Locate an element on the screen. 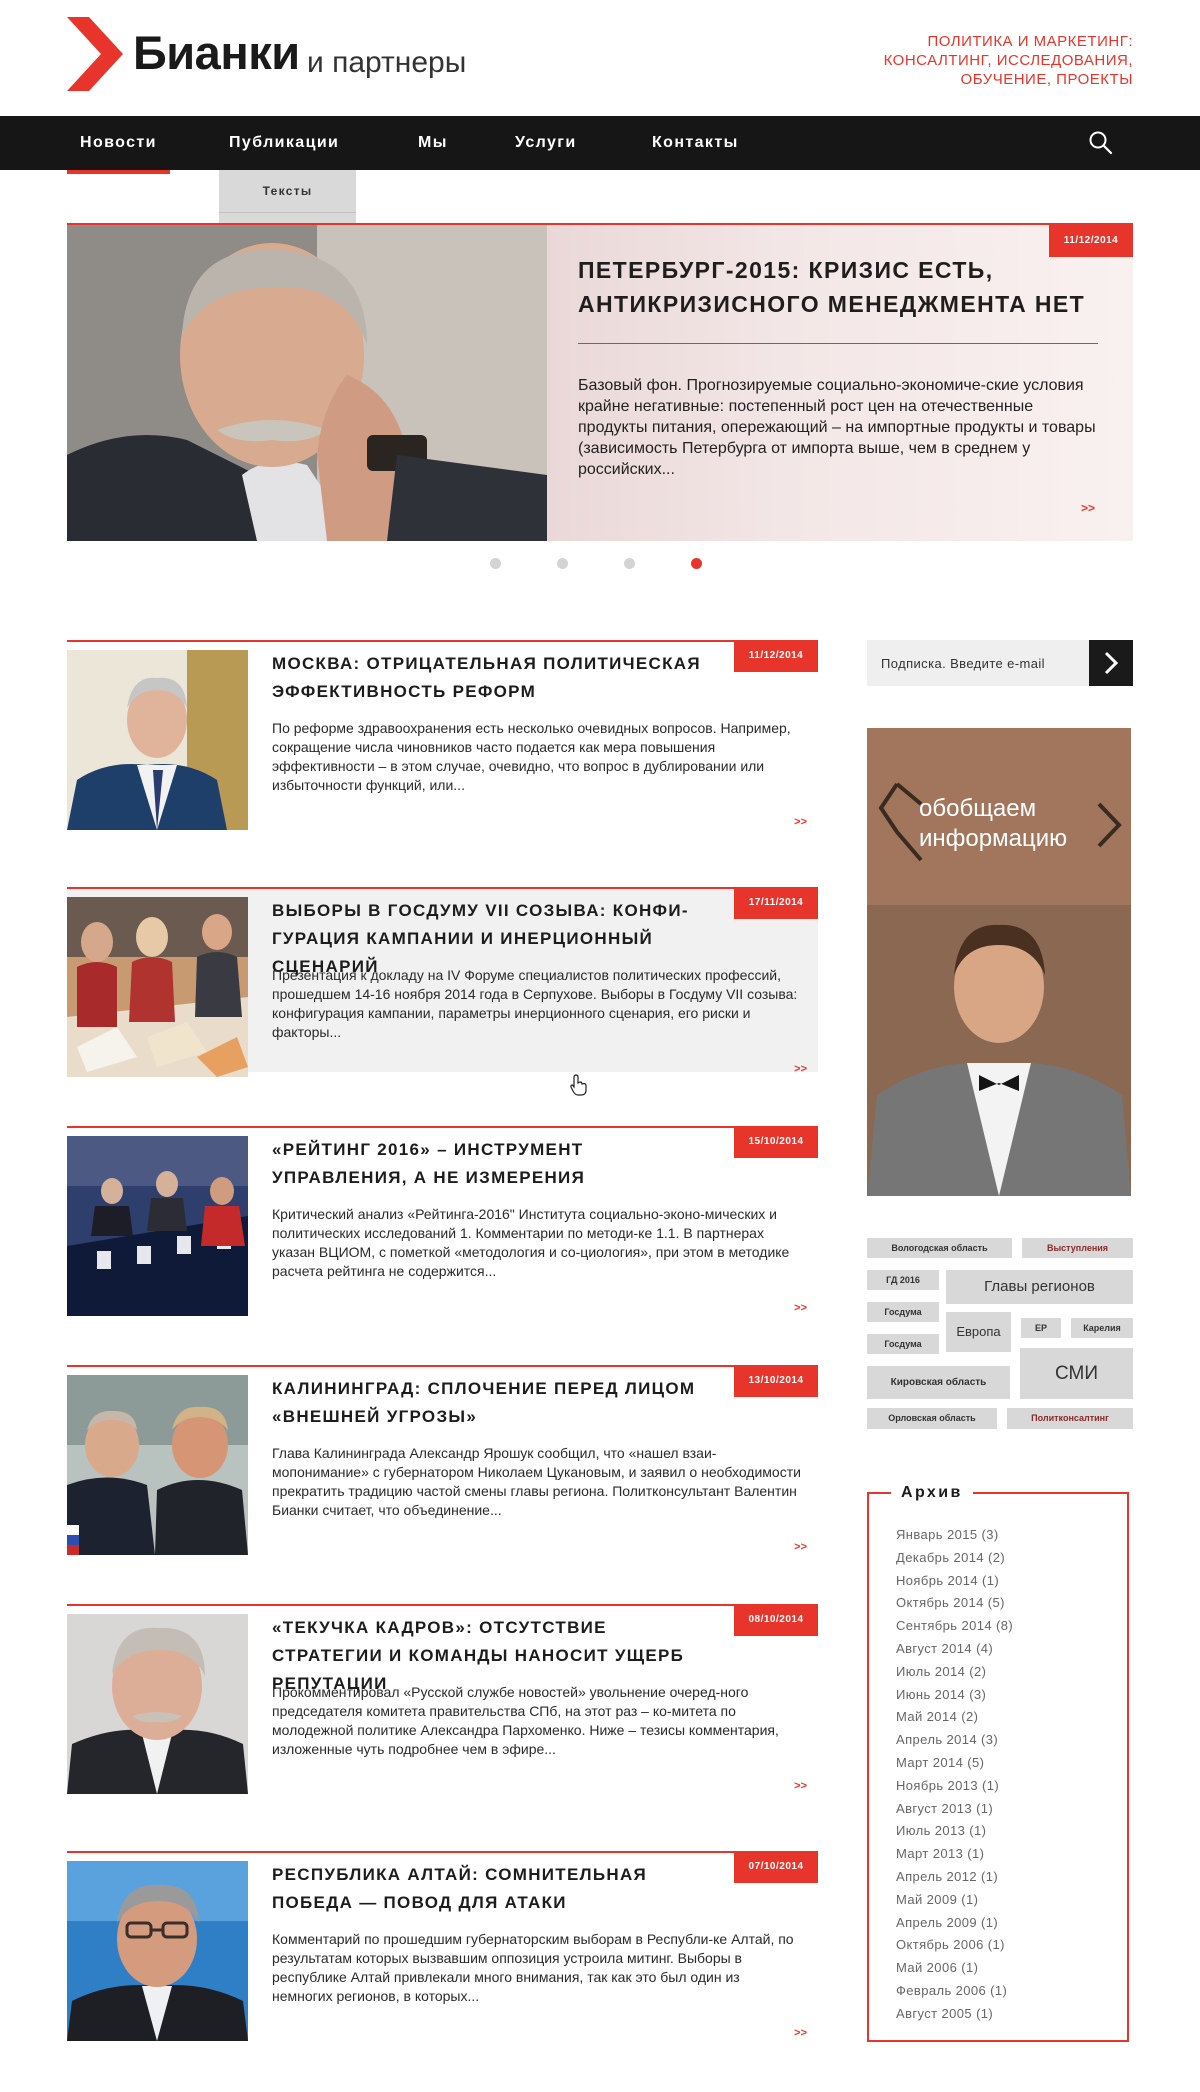 This screenshot has height=2092, width=1200. chevron-right-icon is located at coordinates (1111, 663).